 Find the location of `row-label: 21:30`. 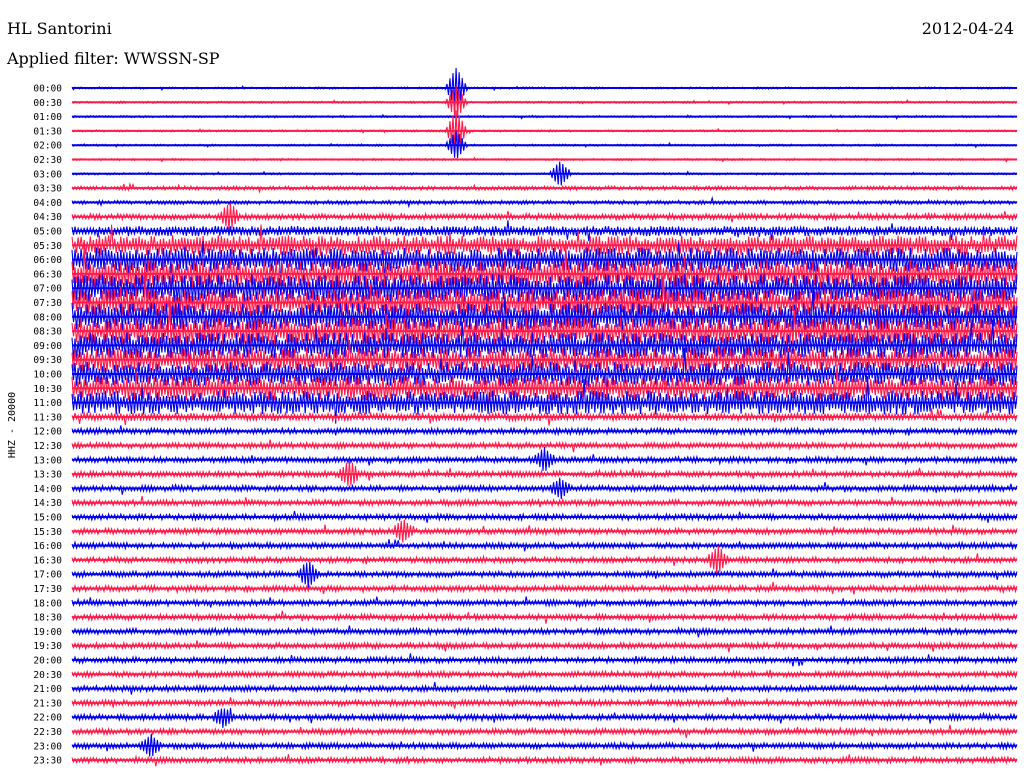

row-label: 21:30 is located at coordinates (47, 703).